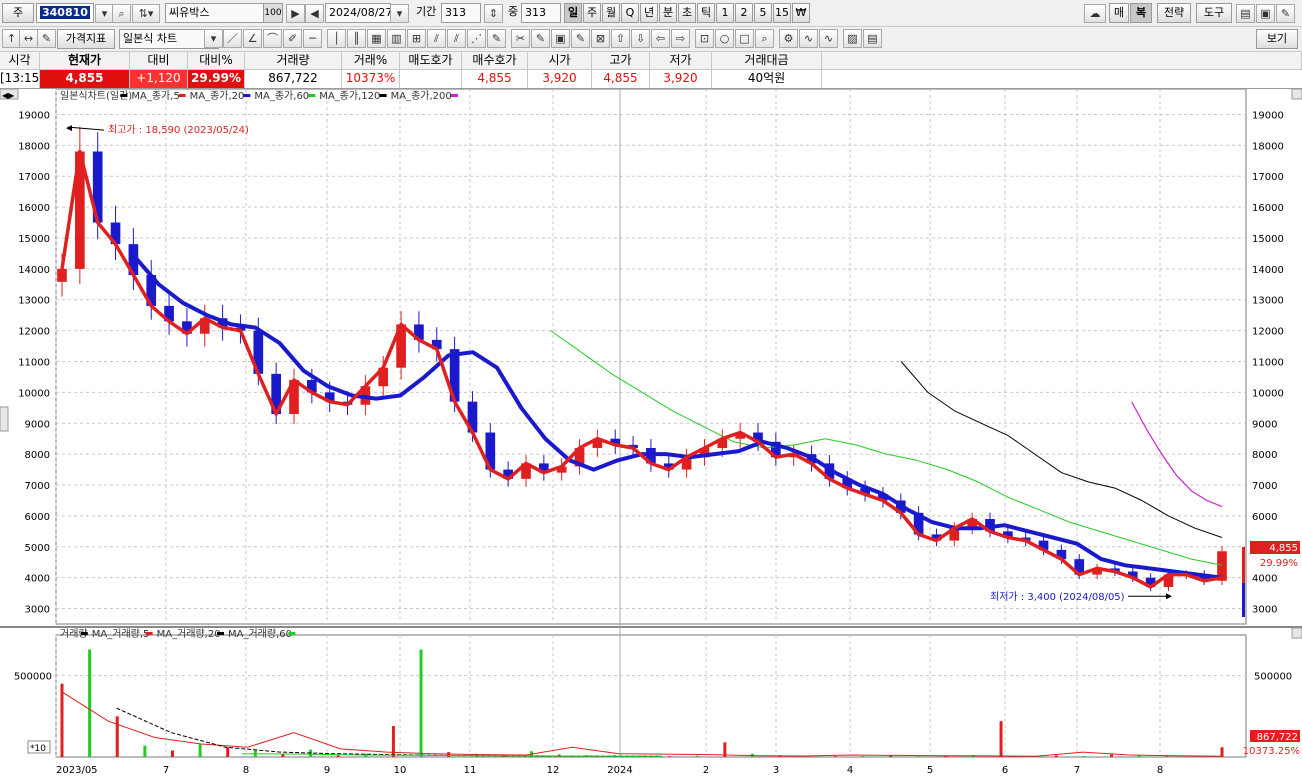 This screenshot has width=1302, height=777. Describe the element at coordinates (86, 39) in the screenshot. I see `indicator-button: 가격지표` at that location.